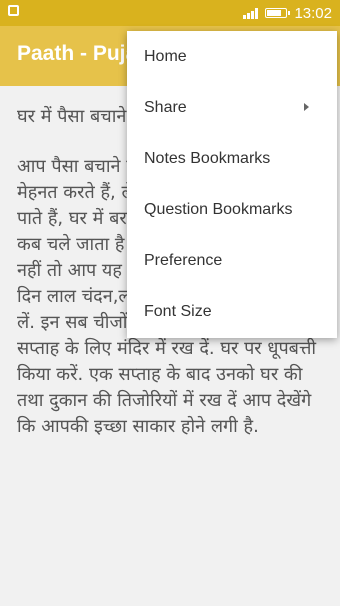  Describe the element at coordinates (77, 53) in the screenshot. I see `app-title: Paath - Puja` at that location.